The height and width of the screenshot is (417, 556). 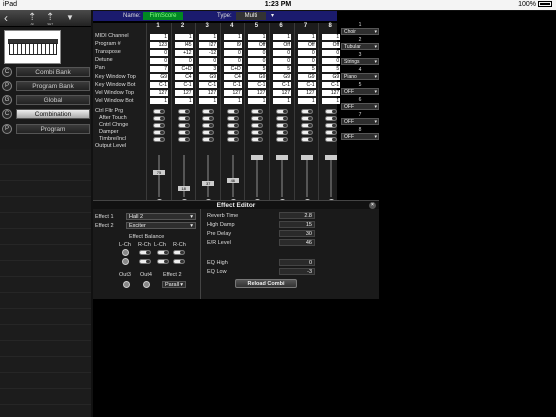 I want to click on fader-cap: 75, so click(x=159, y=172).